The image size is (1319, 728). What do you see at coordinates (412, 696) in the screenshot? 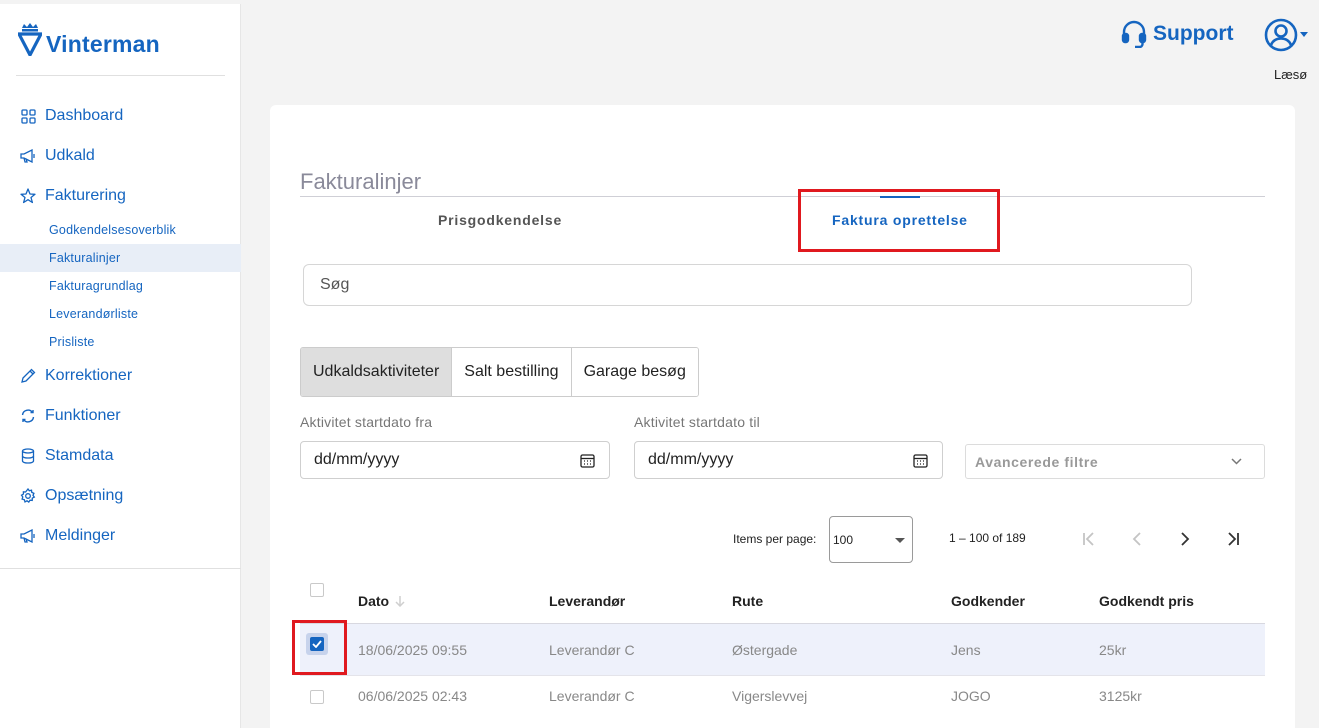
I see `cell-dato: 06/06/2025 02:43` at bounding box center [412, 696].